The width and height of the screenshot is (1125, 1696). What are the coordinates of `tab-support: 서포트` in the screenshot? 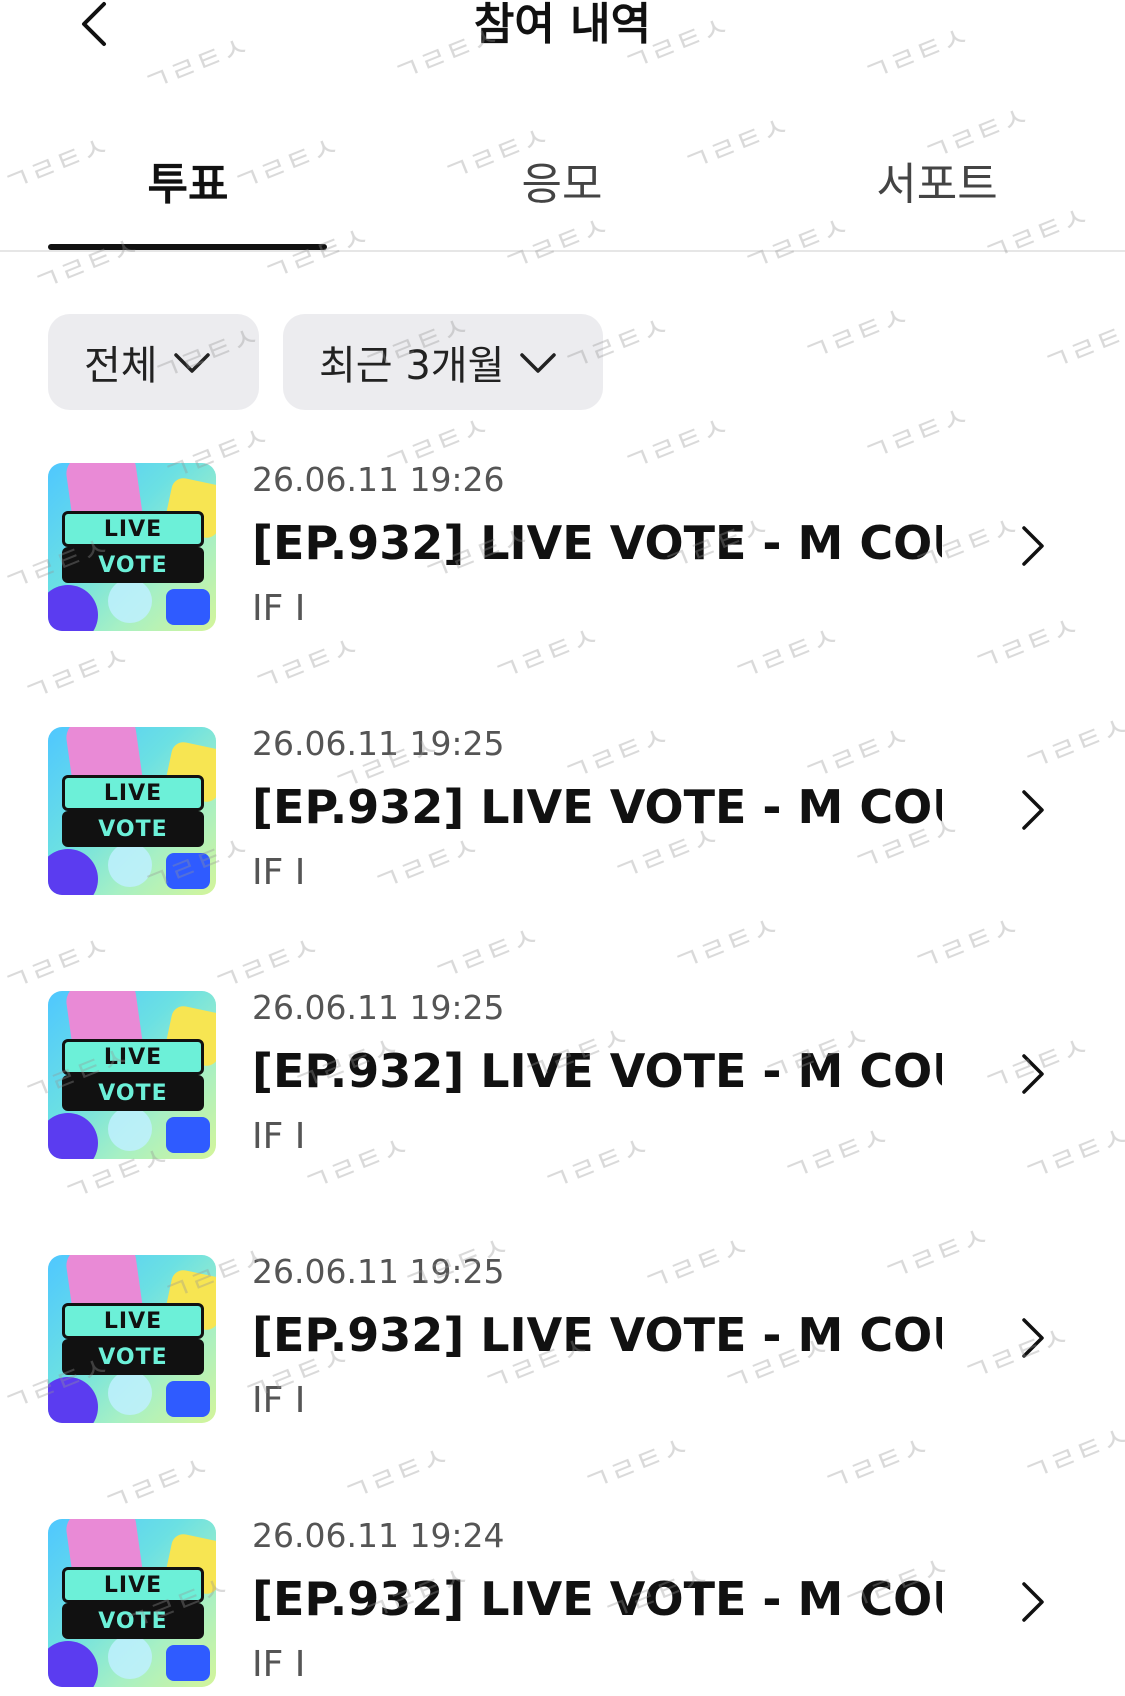 It's located at (937, 190).